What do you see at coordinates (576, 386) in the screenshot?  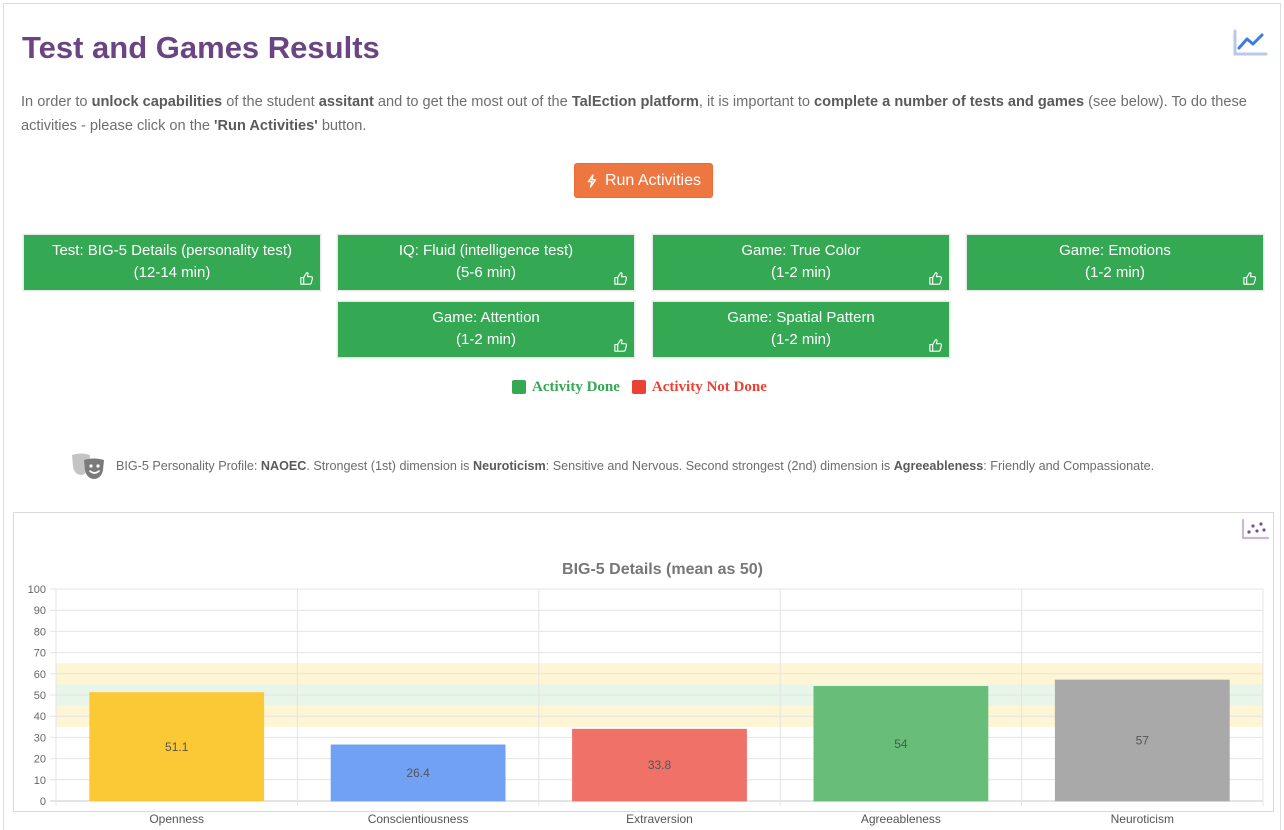 I see `legend-done-label: Activity Done` at bounding box center [576, 386].